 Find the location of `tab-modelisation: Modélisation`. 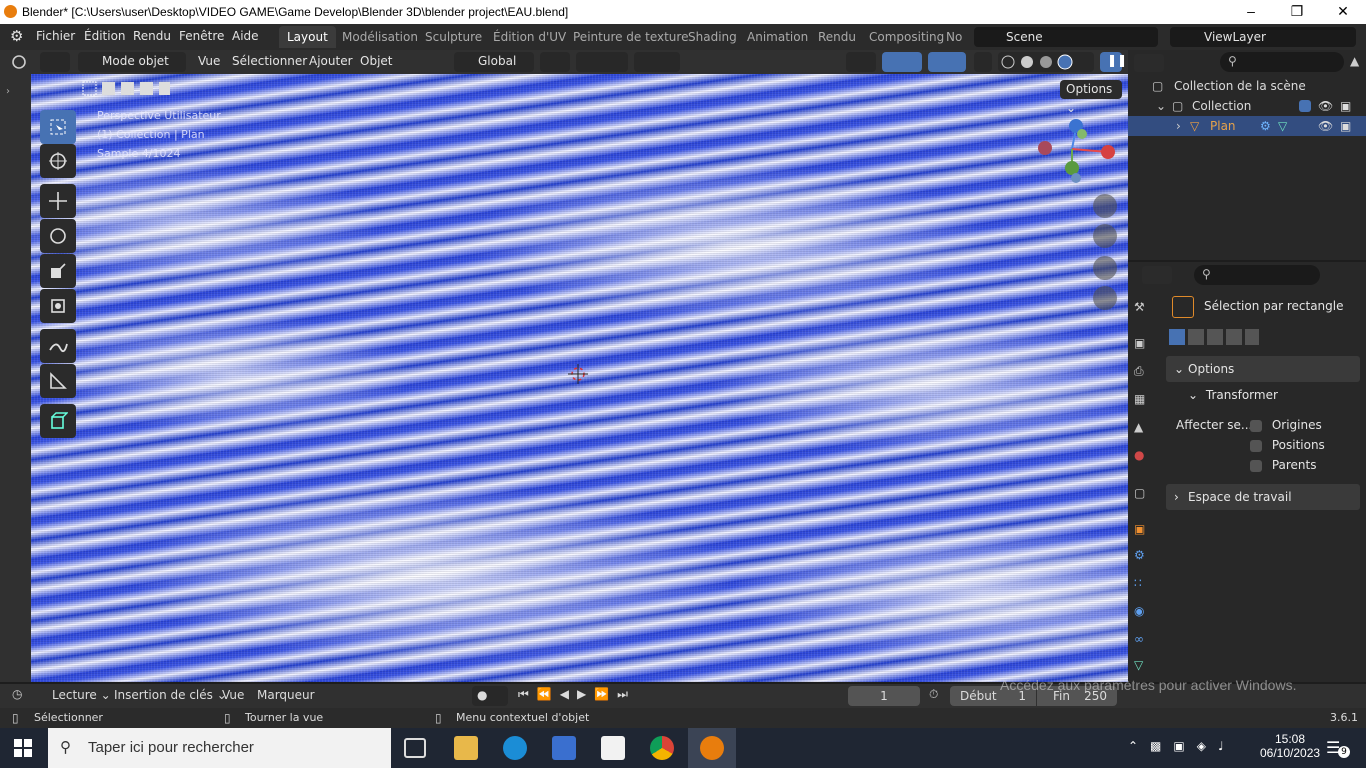

tab-modelisation: Modélisation is located at coordinates (380, 37).